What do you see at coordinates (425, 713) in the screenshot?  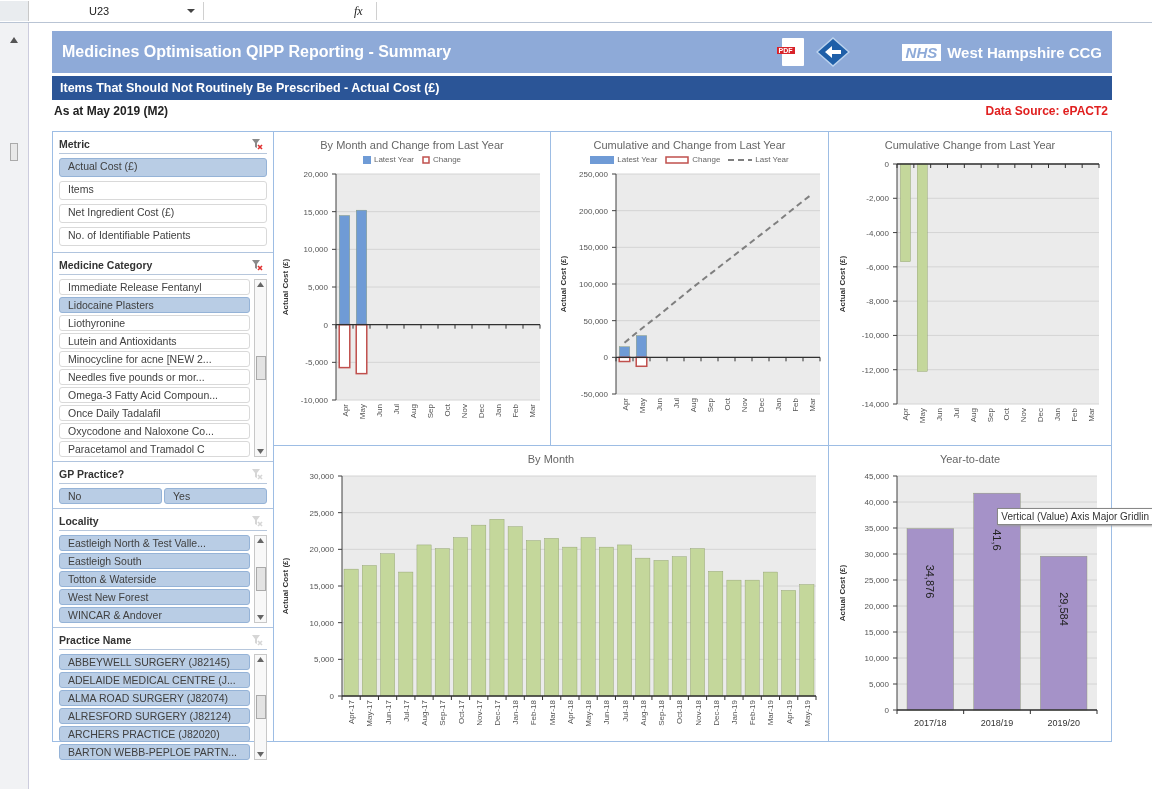 I see `axis-category-label: Aug-17` at bounding box center [425, 713].